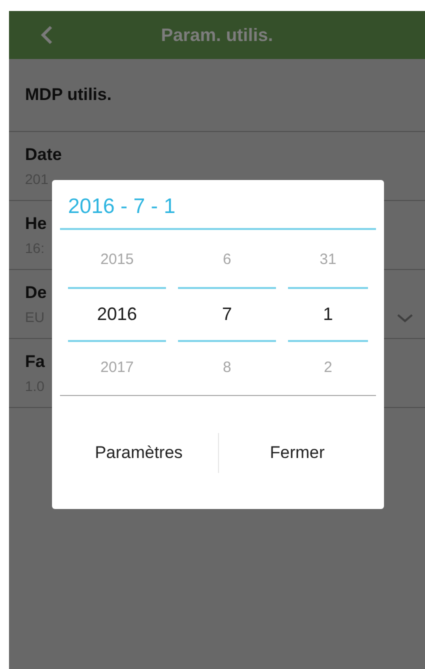  I want to click on picker-option: 6, so click(227, 261).